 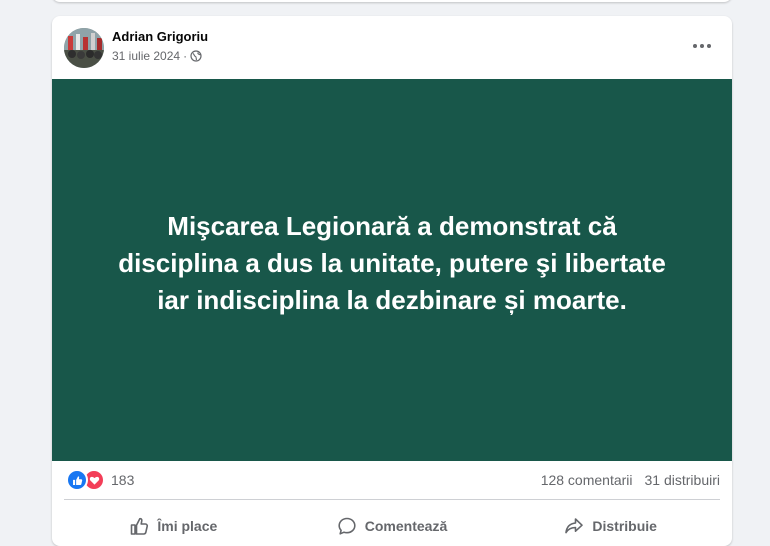 I want to click on thumbs-up-icon, so click(x=140, y=526).